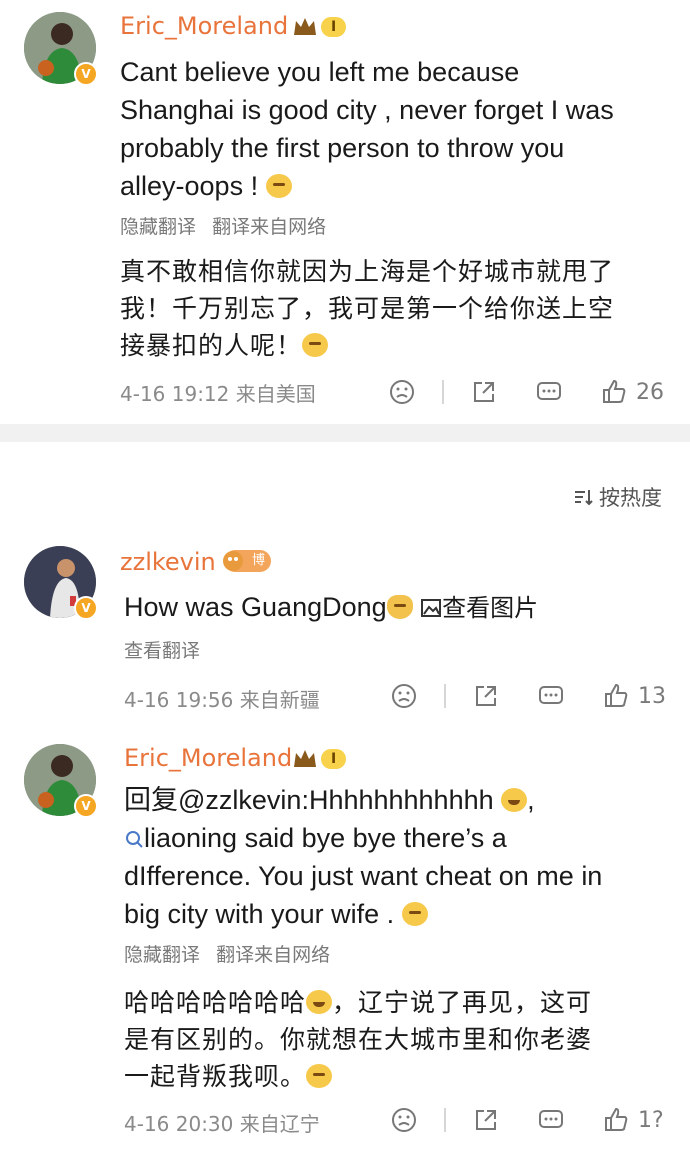  I want to click on text-line: 我！千万别忘了，我可是第一个给你送上空, so click(367, 308).